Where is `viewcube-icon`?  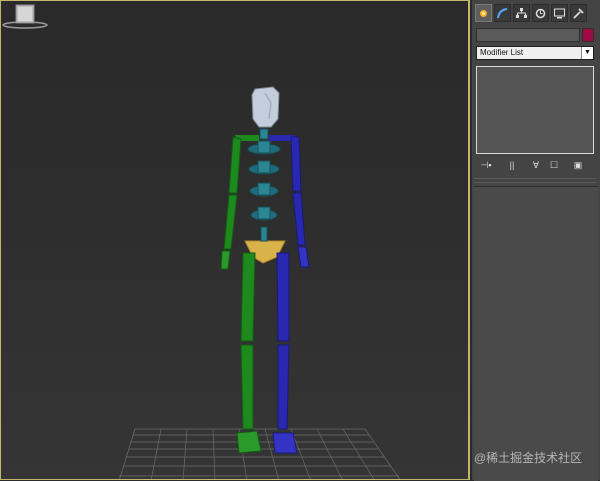 viewcube-icon is located at coordinates (25, 16).